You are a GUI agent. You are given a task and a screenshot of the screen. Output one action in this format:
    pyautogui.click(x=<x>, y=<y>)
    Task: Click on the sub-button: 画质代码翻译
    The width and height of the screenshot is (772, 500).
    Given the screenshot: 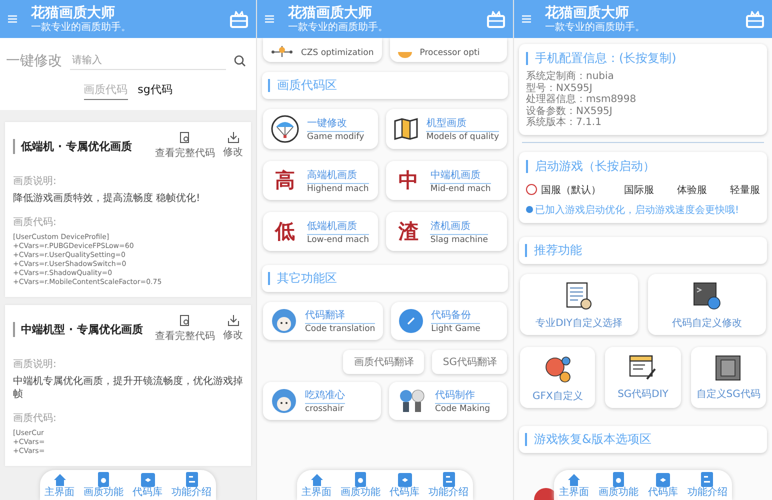 What is the action you would take?
    pyautogui.click(x=383, y=362)
    